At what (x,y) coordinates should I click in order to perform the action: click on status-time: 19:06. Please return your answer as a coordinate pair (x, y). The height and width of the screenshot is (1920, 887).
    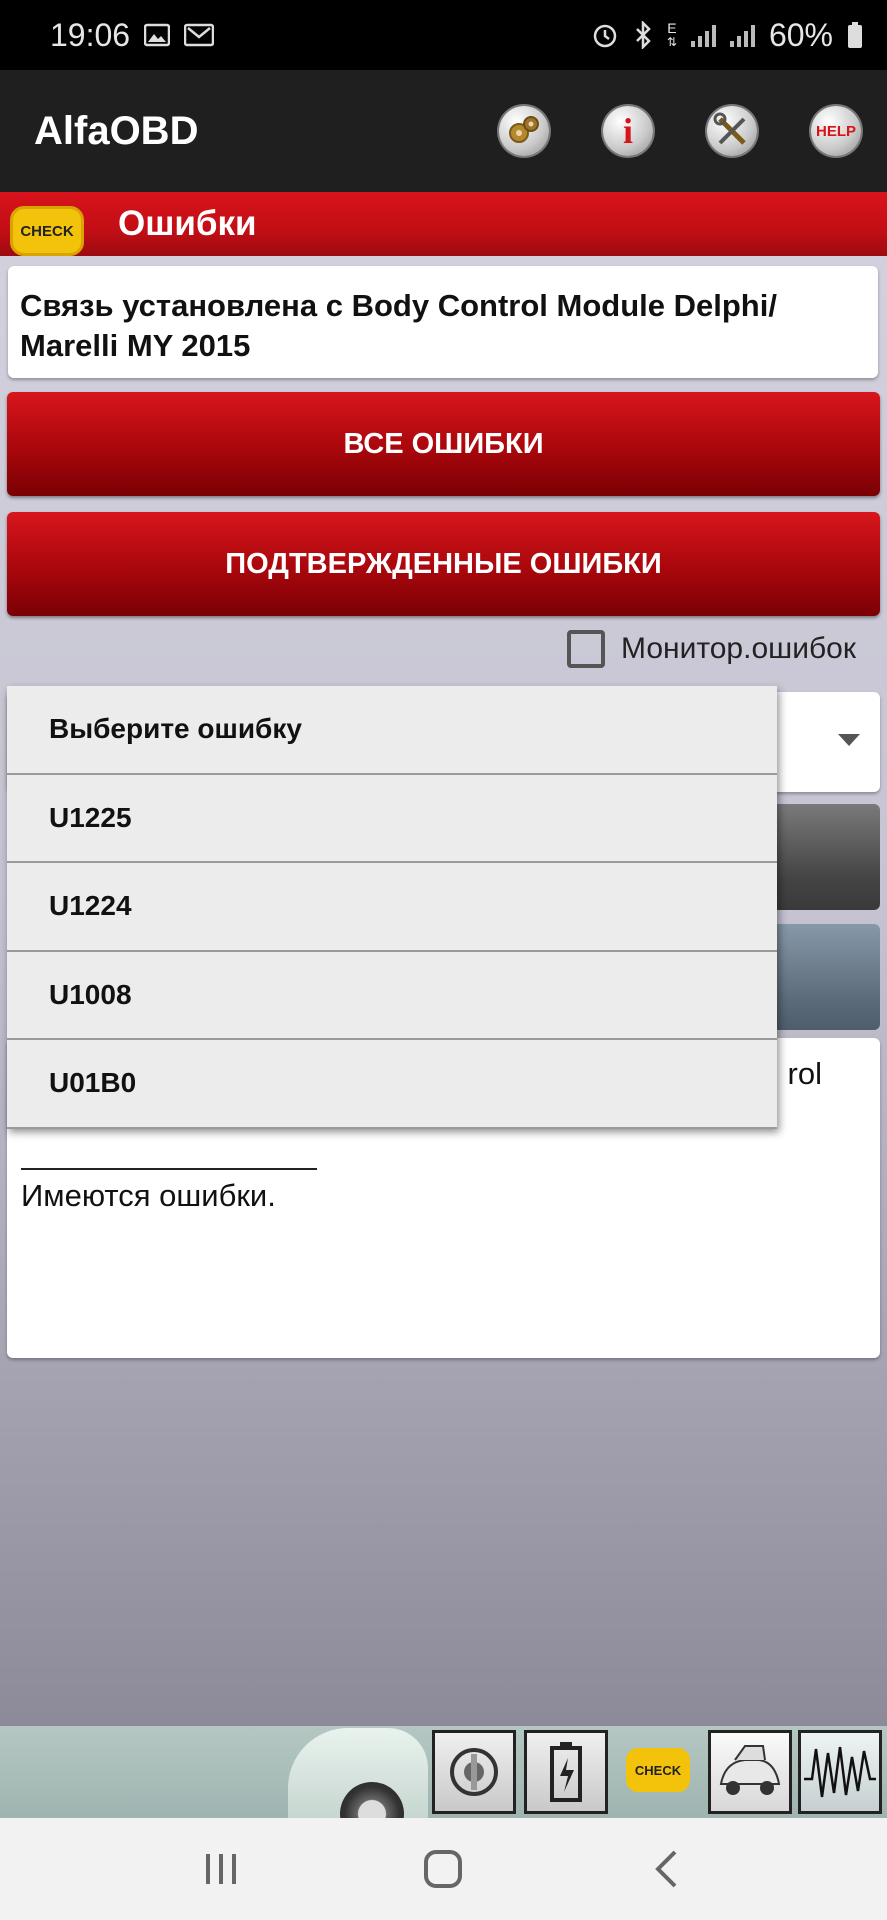
    Looking at the image, I should click on (90, 34).